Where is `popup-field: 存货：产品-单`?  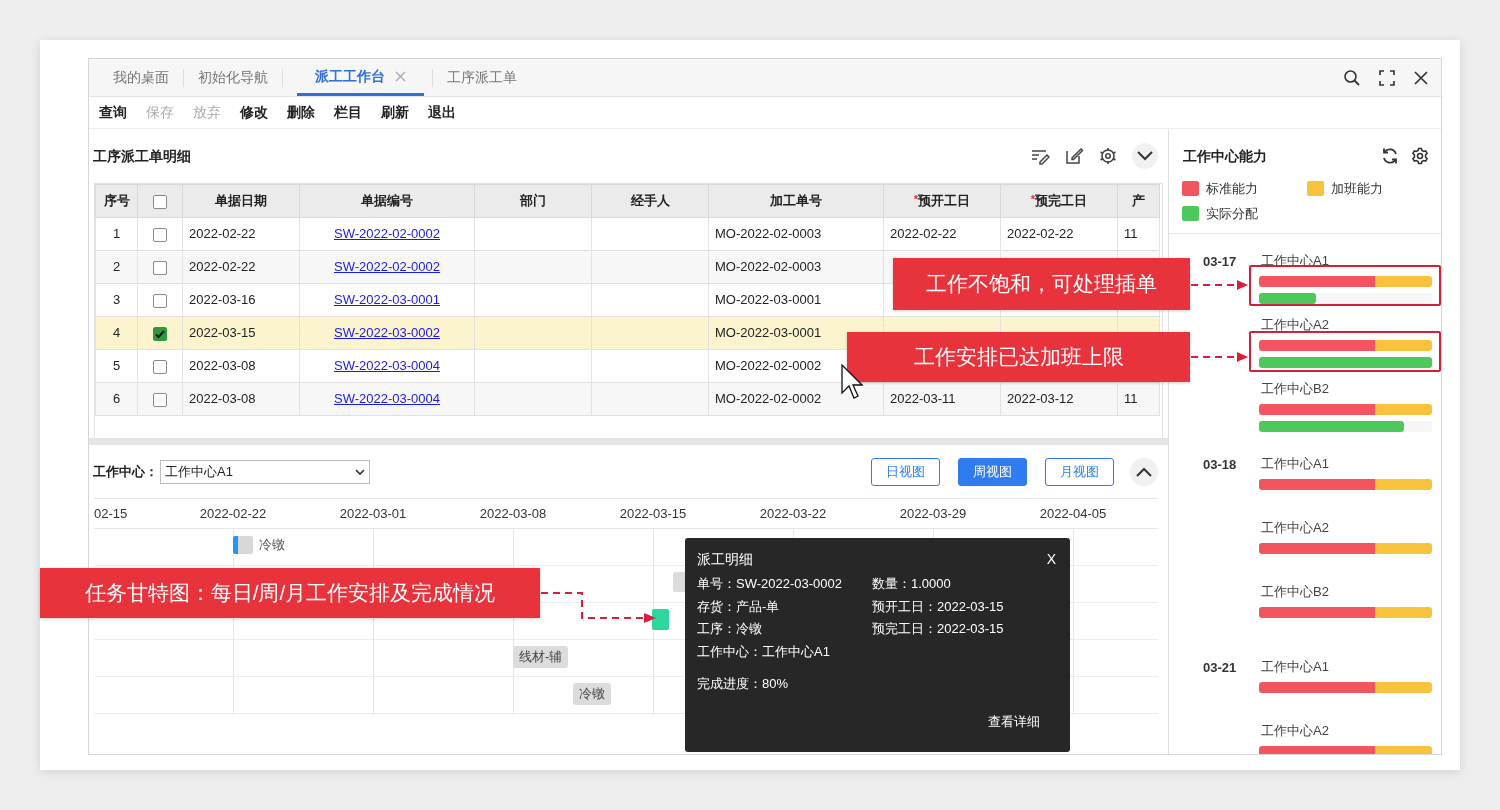 popup-field: 存货：产品-单 is located at coordinates (784, 606).